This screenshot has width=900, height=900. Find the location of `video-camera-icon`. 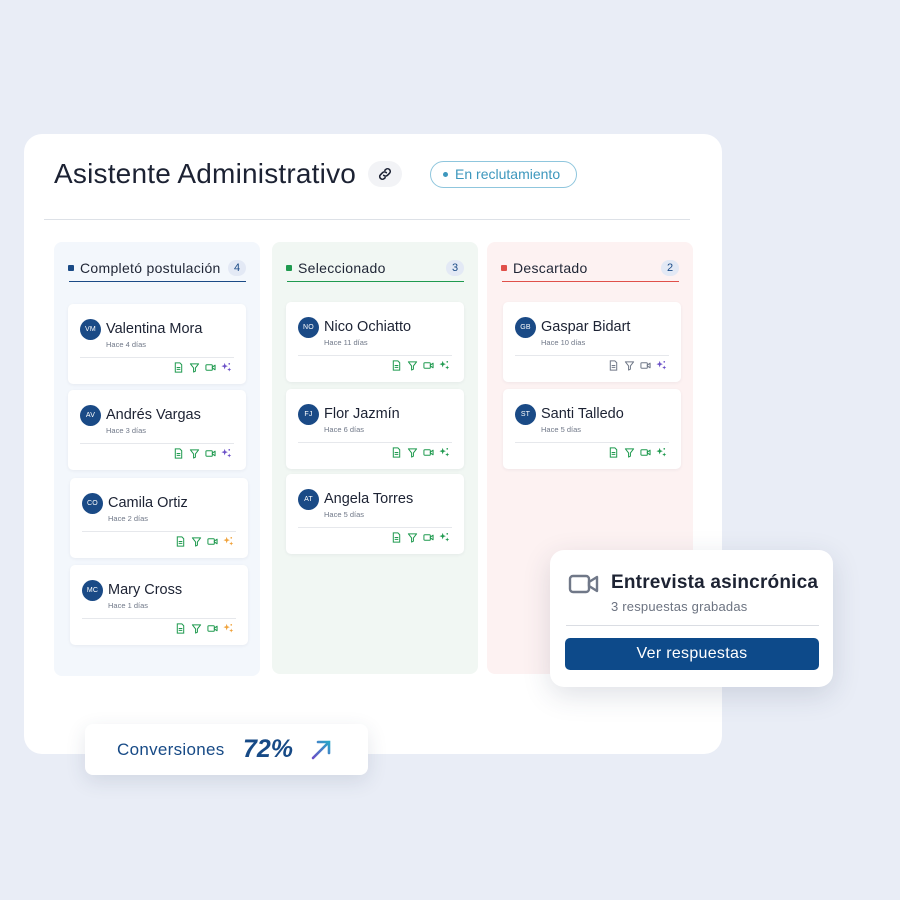

video-camera-icon is located at coordinates (583, 584).